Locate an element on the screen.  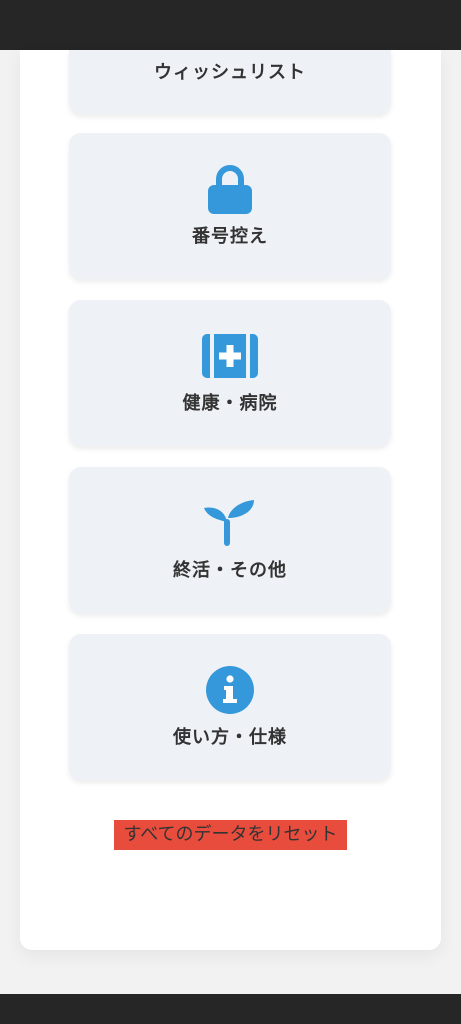
menu-tile-numbers: 番号控え is located at coordinates (230, 206).